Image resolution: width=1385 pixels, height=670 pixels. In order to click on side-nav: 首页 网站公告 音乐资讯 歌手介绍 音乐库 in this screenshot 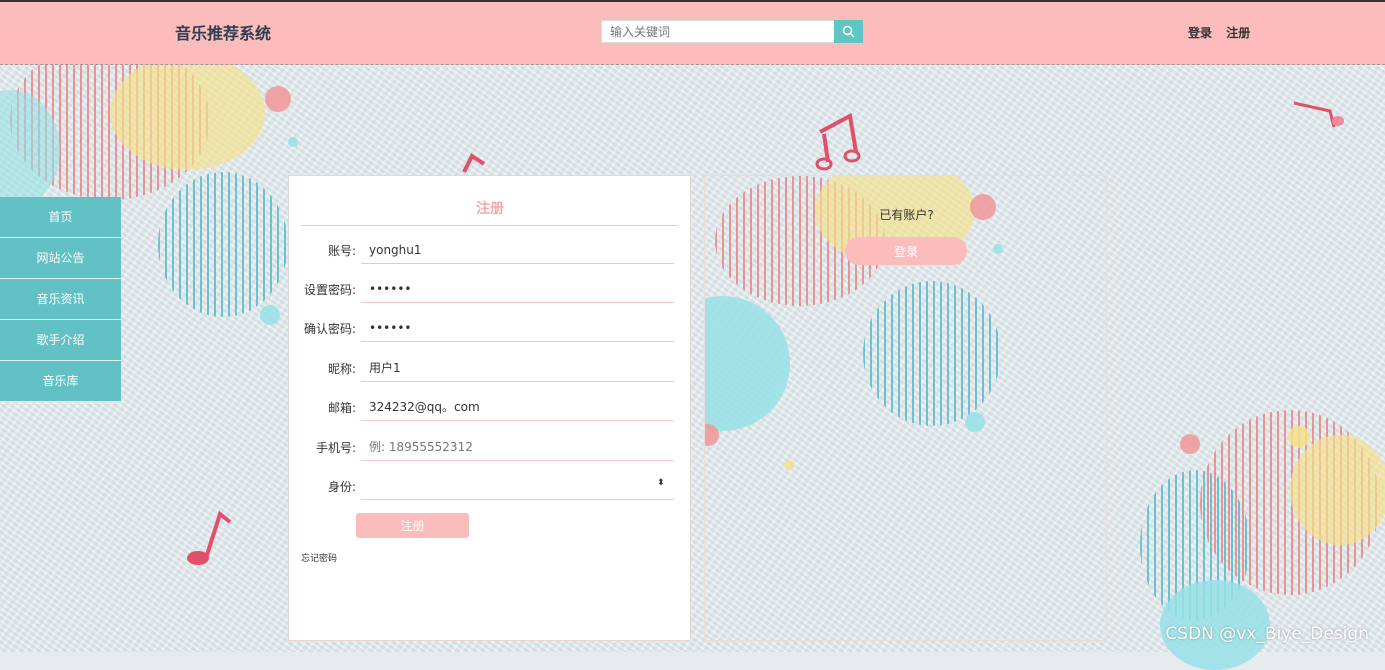, I will do `click(60, 299)`.